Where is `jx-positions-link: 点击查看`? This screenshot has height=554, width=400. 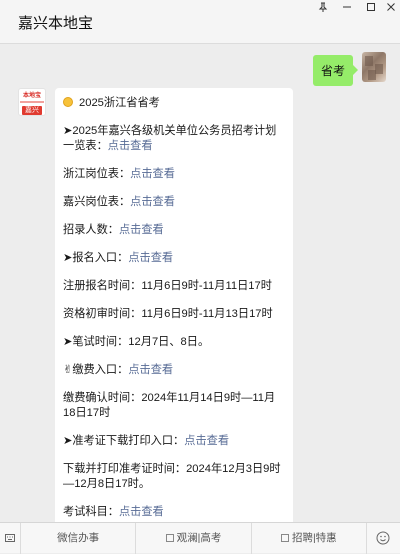 jx-positions-link: 点击查看 is located at coordinates (152, 202).